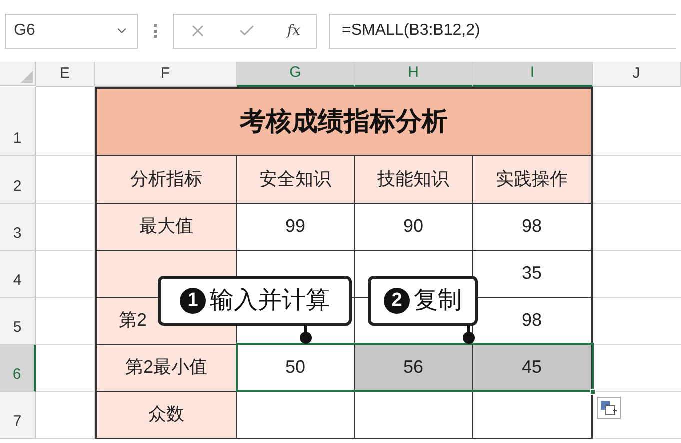 This screenshot has height=443, width=681. I want to click on table-cell: 99, so click(296, 227).